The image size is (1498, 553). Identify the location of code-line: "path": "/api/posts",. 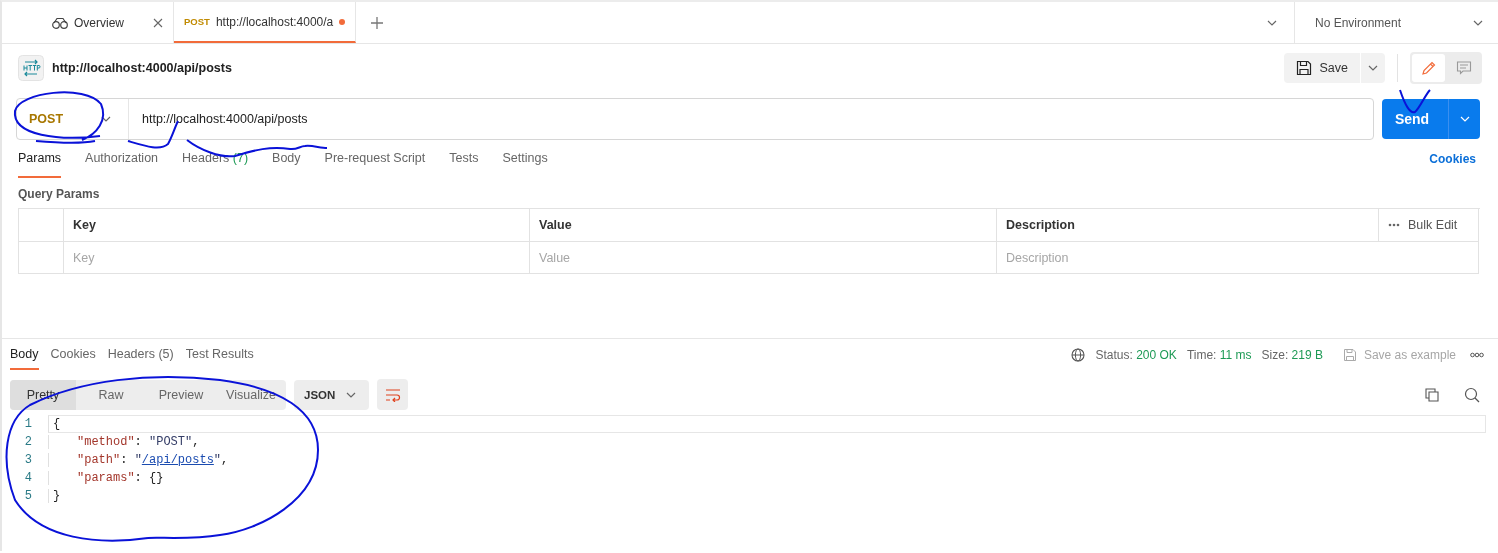
(138, 460).